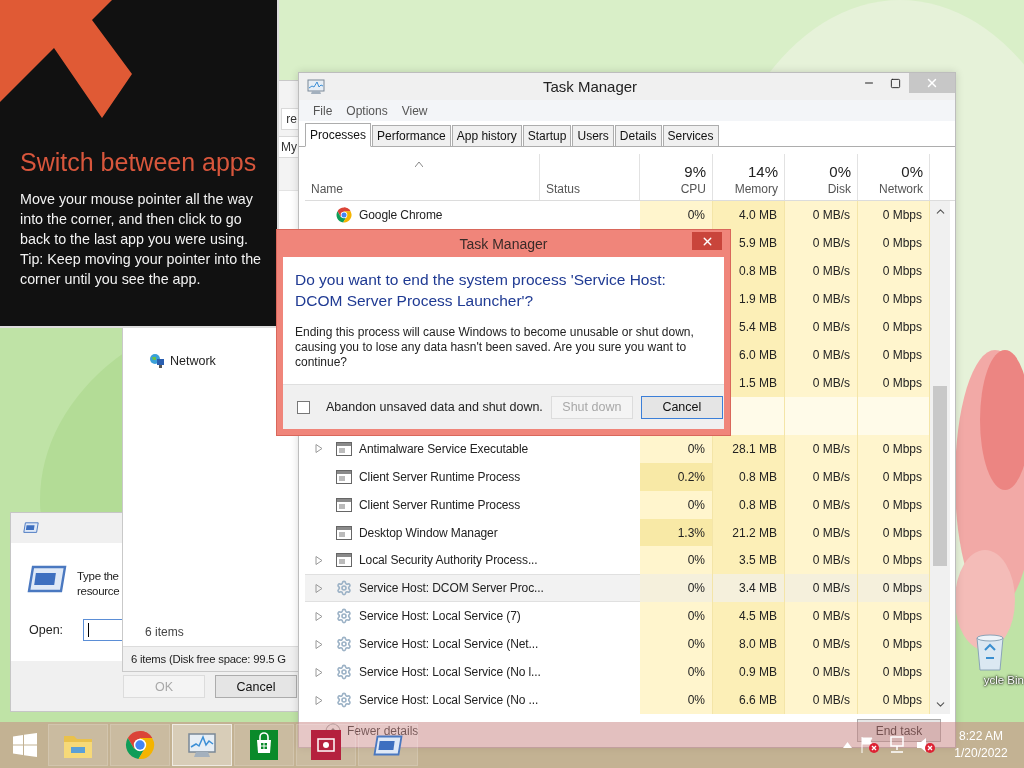 This screenshot has height=768, width=1024. I want to click on usage-total: 9%, so click(695, 172).